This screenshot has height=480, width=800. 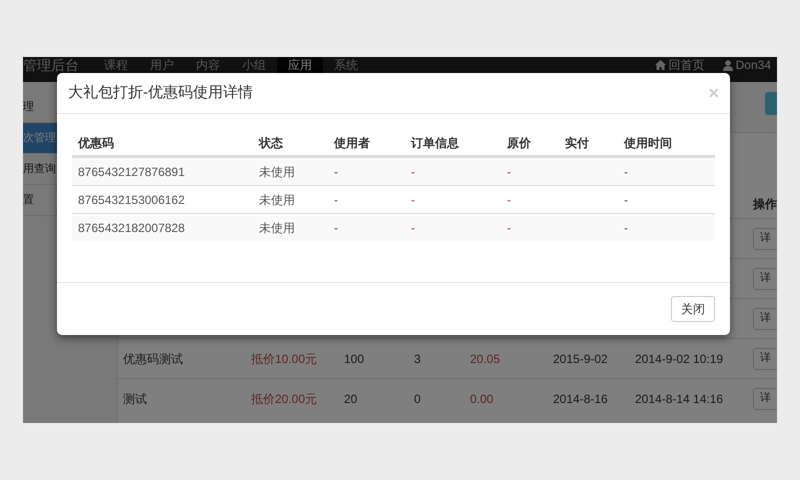 What do you see at coordinates (352, 143) in the screenshot?
I see `column-header: 使用者` at bounding box center [352, 143].